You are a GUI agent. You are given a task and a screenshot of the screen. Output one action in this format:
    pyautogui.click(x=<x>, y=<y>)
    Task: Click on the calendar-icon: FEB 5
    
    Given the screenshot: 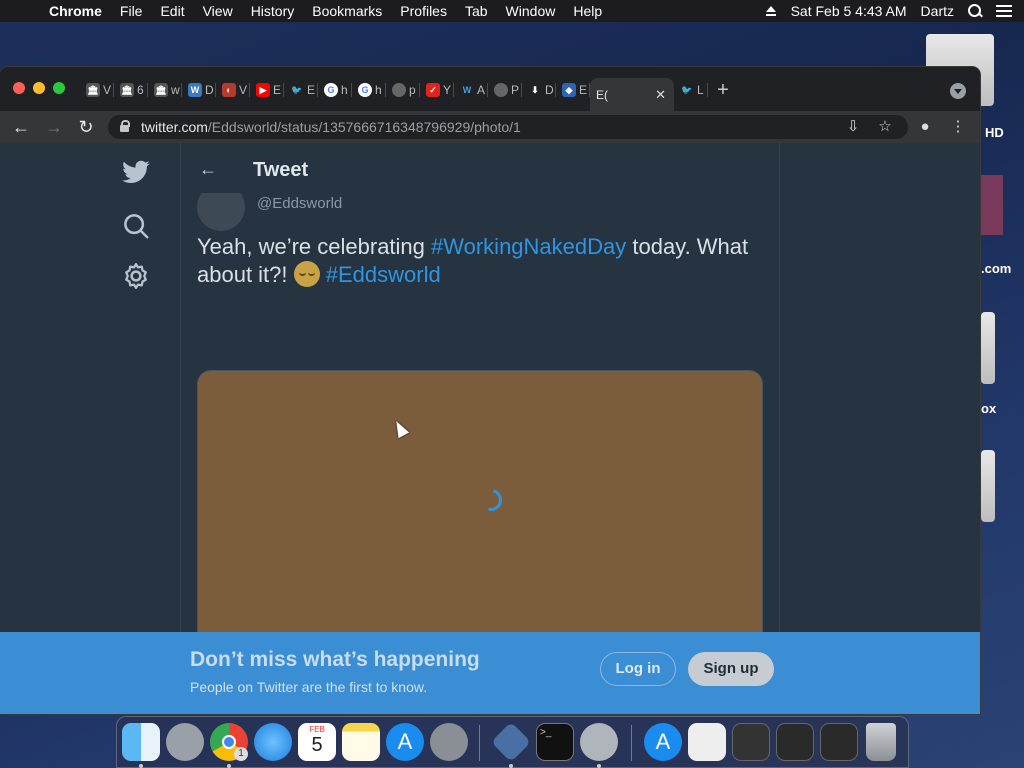 What is the action you would take?
    pyautogui.click(x=317, y=742)
    